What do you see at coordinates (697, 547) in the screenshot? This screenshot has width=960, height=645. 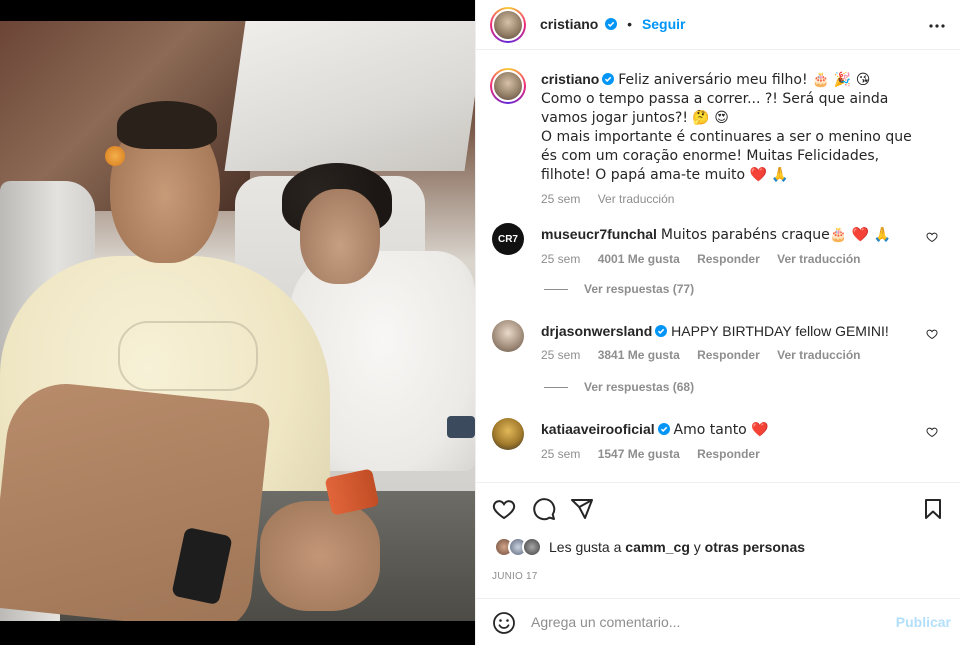 I see `likes-conj: y` at bounding box center [697, 547].